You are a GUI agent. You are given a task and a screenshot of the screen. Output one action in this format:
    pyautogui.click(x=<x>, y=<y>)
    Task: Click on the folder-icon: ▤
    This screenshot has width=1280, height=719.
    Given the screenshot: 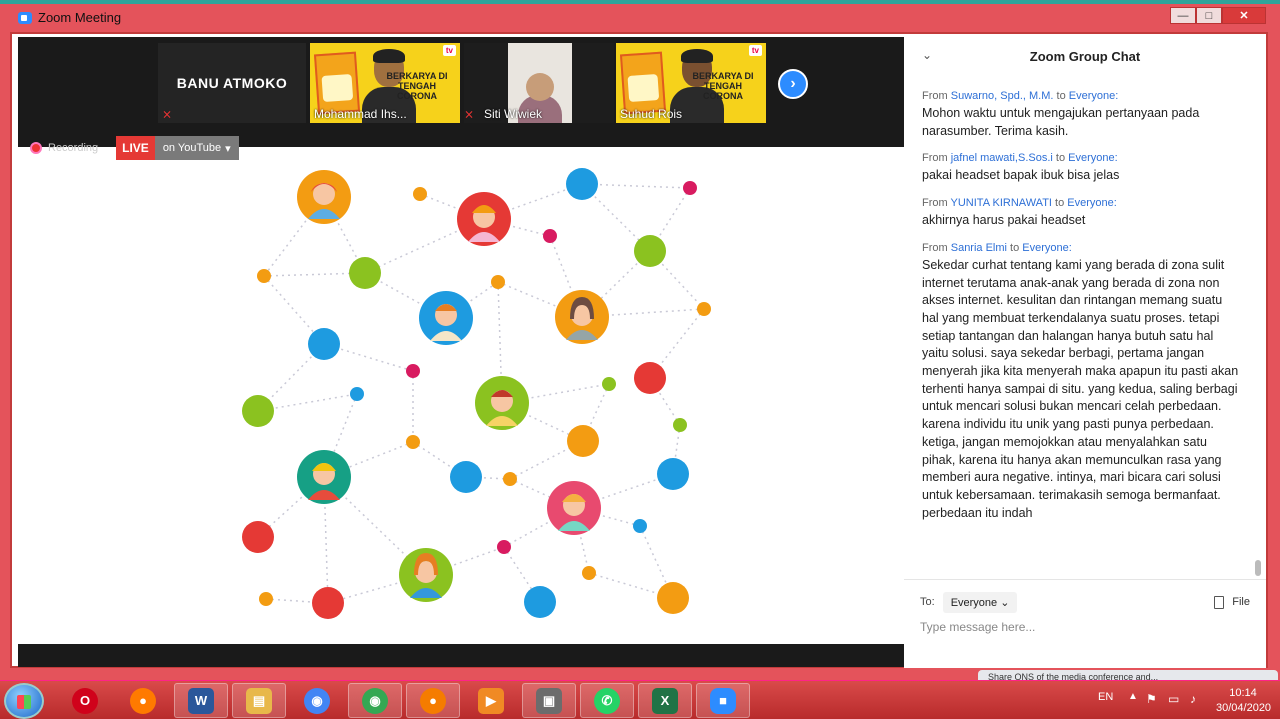 What is the action you would take?
    pyautogui.click(x=259, y=700)
    